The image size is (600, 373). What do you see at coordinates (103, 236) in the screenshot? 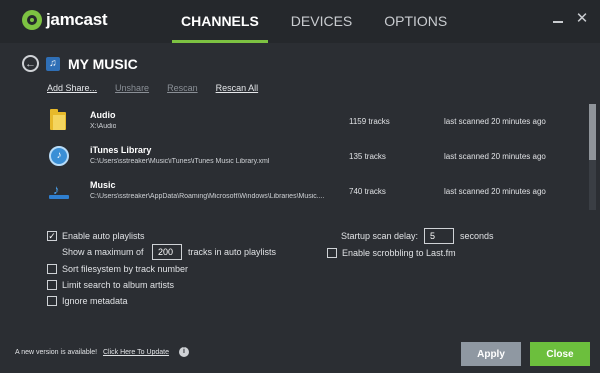
I see `enable-auto-playlists-label: Enable auto playlists` at bounding box center [103, 236].